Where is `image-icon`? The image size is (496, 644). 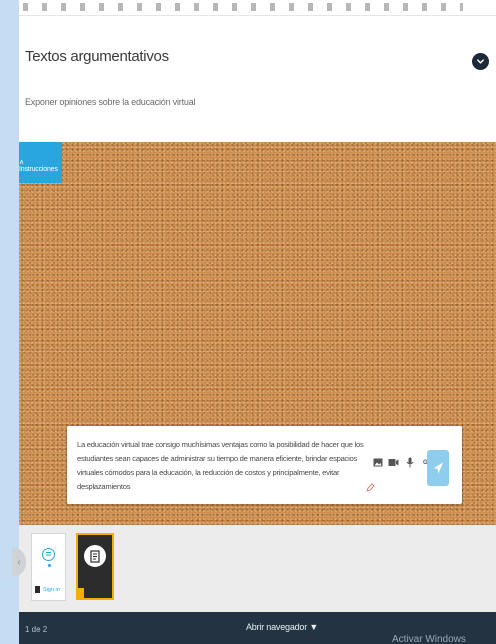
image-icon is located at coordinates (377, 462).